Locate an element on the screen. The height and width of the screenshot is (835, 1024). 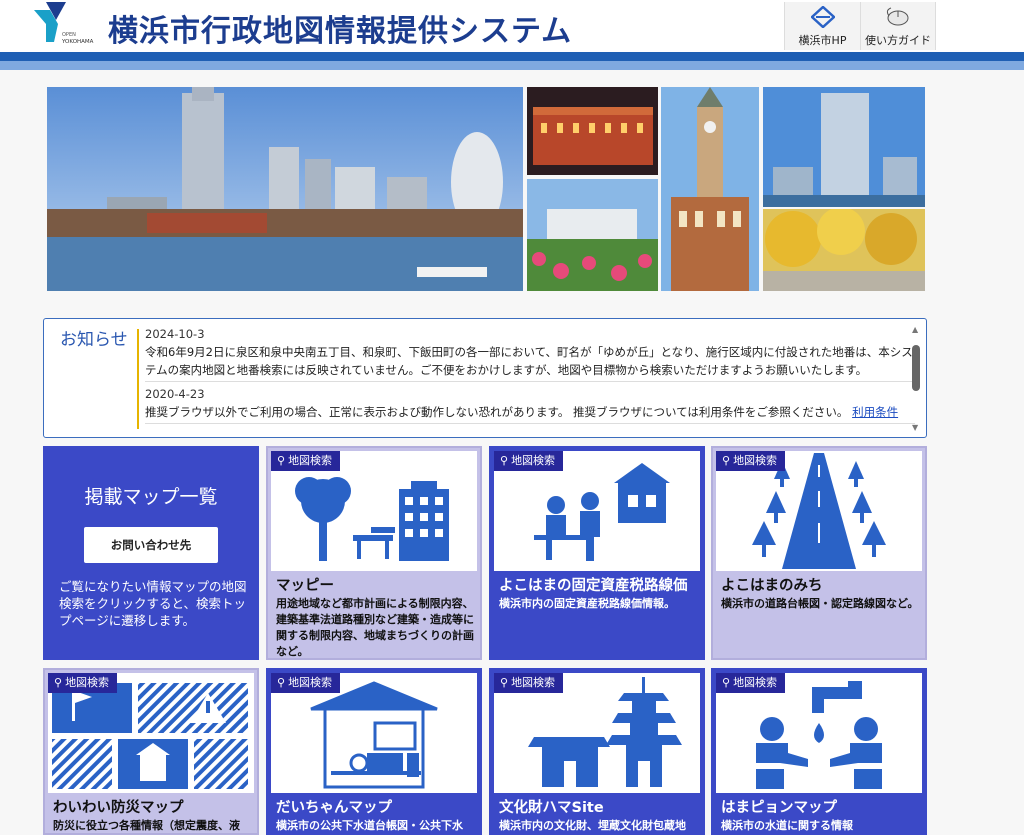
card-title: マッピー is located at coordinates (305, 586).